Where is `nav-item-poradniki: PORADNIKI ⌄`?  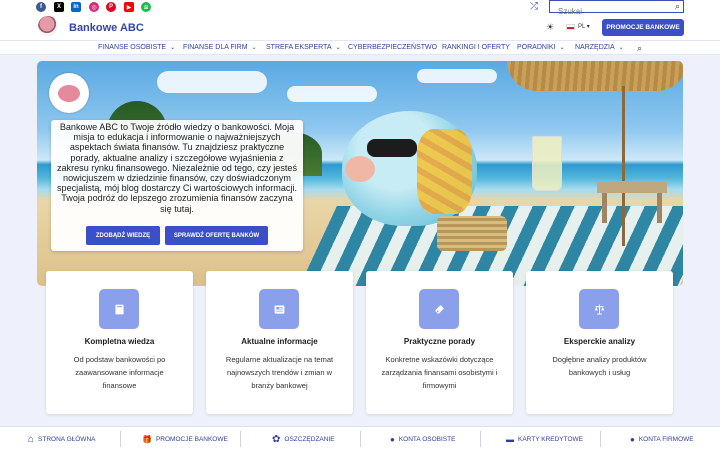 nav-item-poradniki: PORADNIKI ⌄ is located at coordinates (541, 47).